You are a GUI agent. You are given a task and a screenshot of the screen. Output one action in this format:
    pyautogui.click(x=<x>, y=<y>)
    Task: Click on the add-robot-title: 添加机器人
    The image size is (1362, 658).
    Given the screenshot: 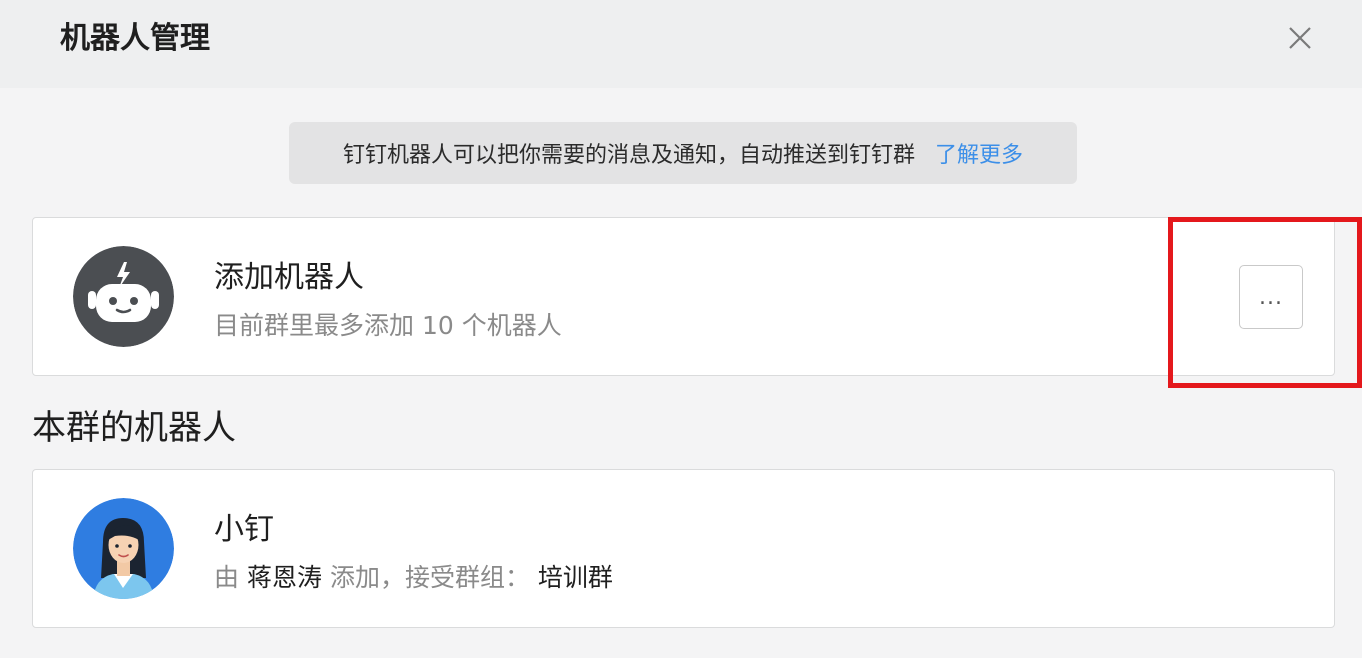 What is the action you would take?
    pyautogui.click(x=289, y=277)
    